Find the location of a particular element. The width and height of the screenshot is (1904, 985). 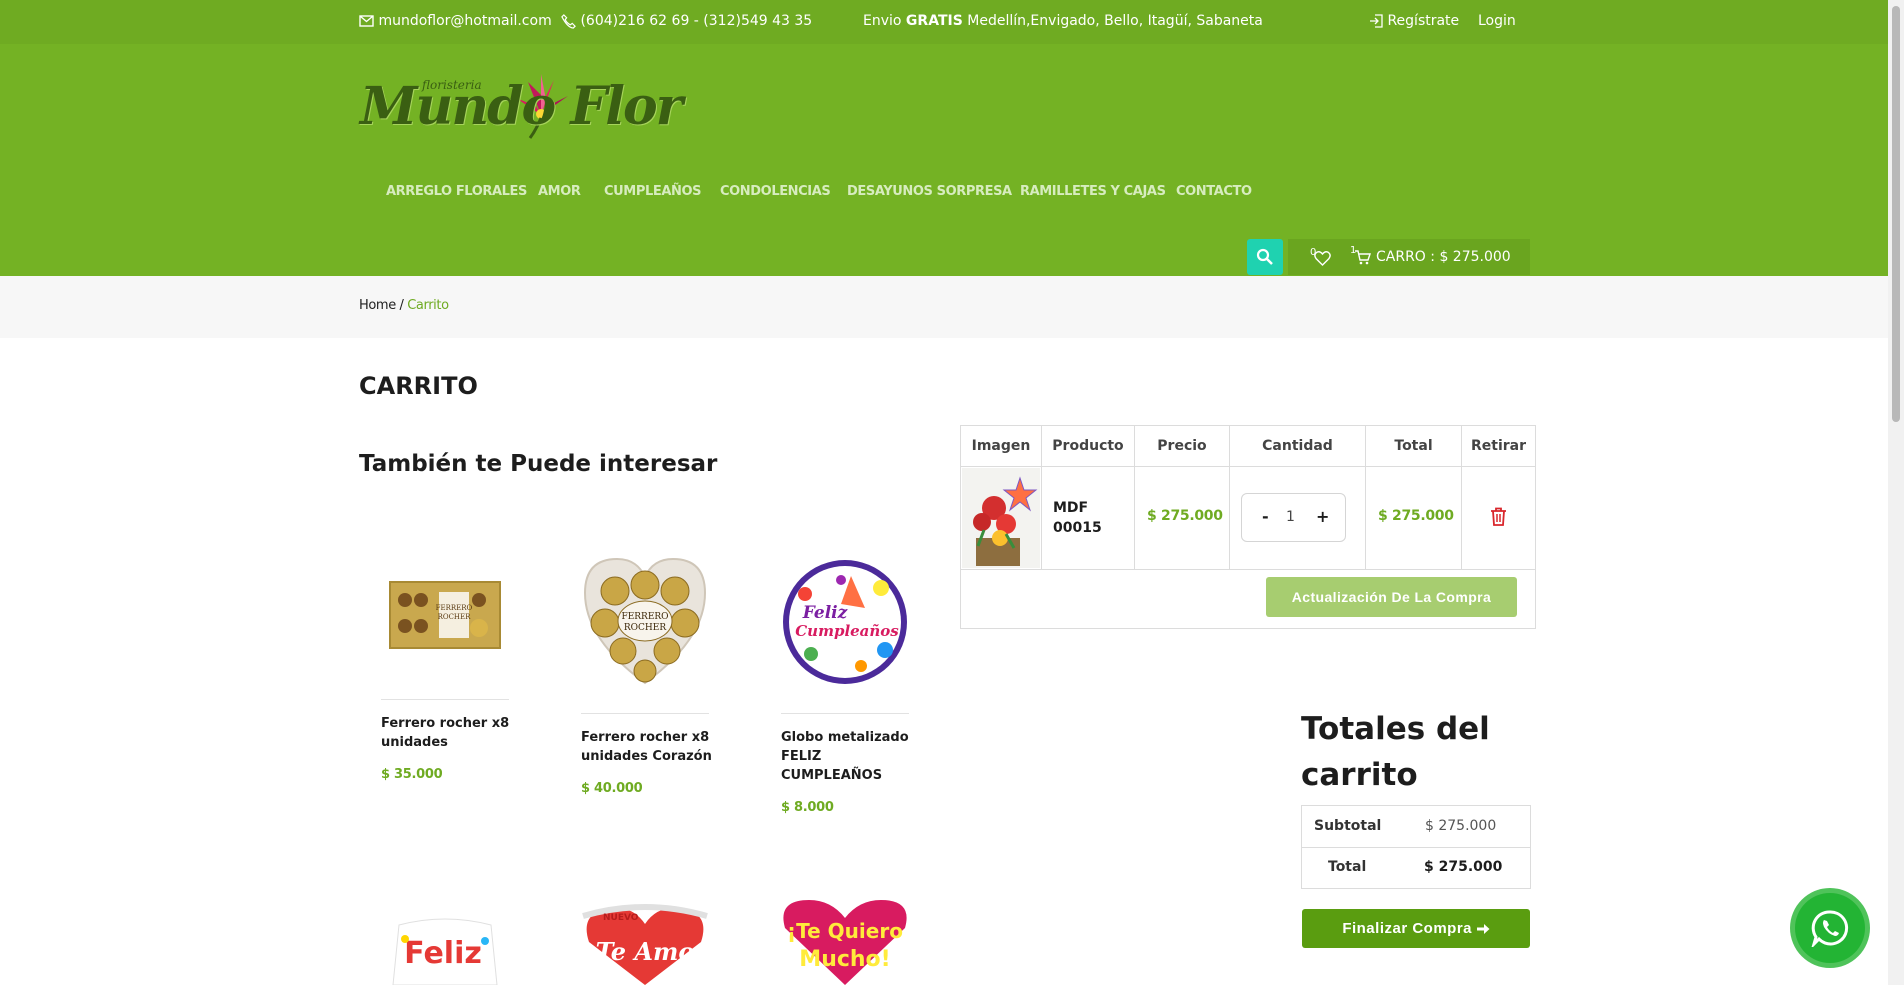

register-text: Regístrate is located at coordinates (1423, 21).